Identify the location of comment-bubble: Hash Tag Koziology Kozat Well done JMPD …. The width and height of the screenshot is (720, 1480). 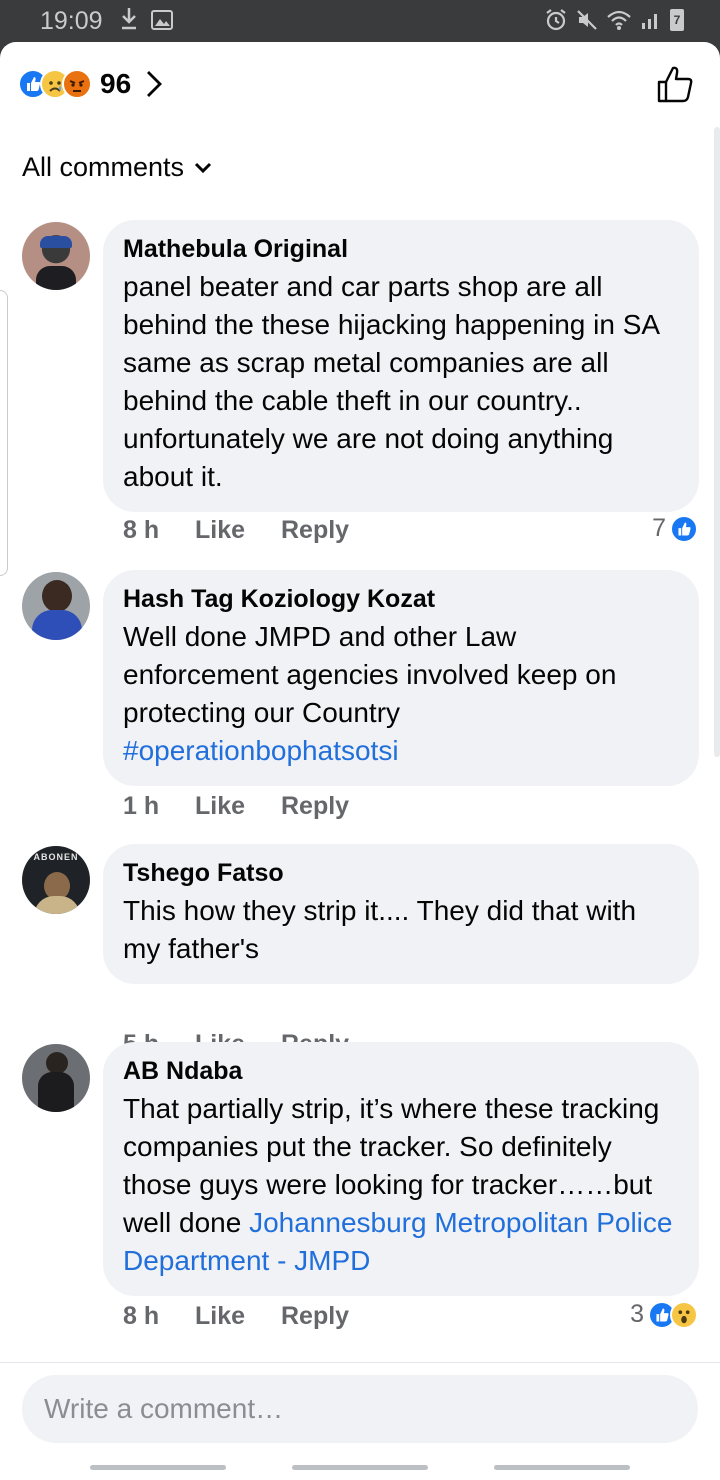
(401, 678).